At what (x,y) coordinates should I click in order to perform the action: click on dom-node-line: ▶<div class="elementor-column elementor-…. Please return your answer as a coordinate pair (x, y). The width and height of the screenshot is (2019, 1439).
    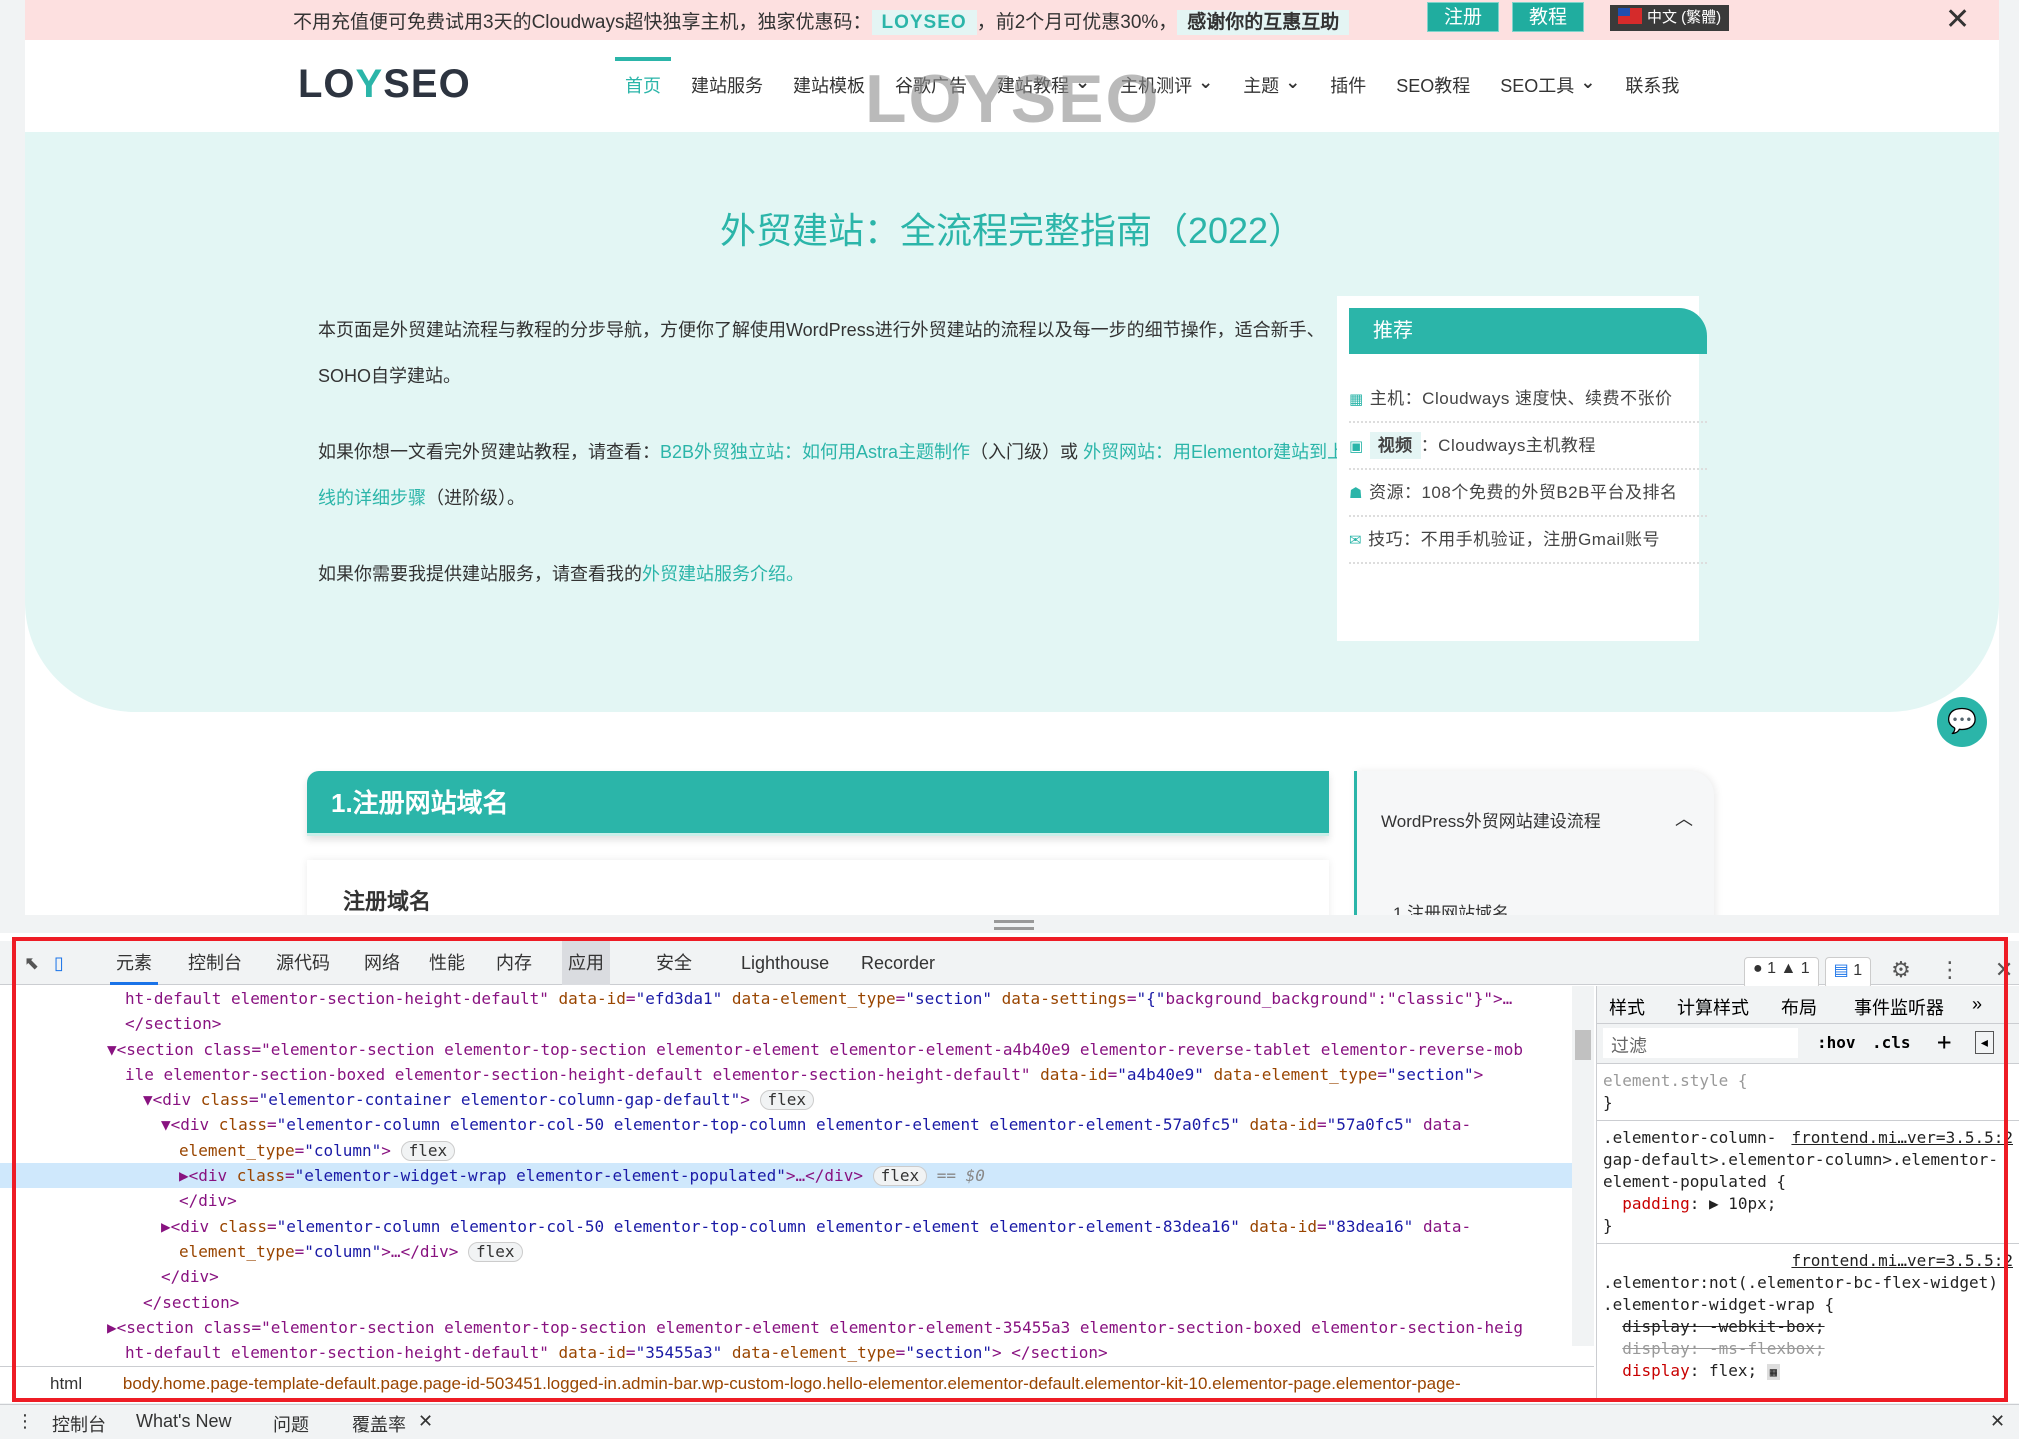
    Looking at the image, I should click on (797, 1226).